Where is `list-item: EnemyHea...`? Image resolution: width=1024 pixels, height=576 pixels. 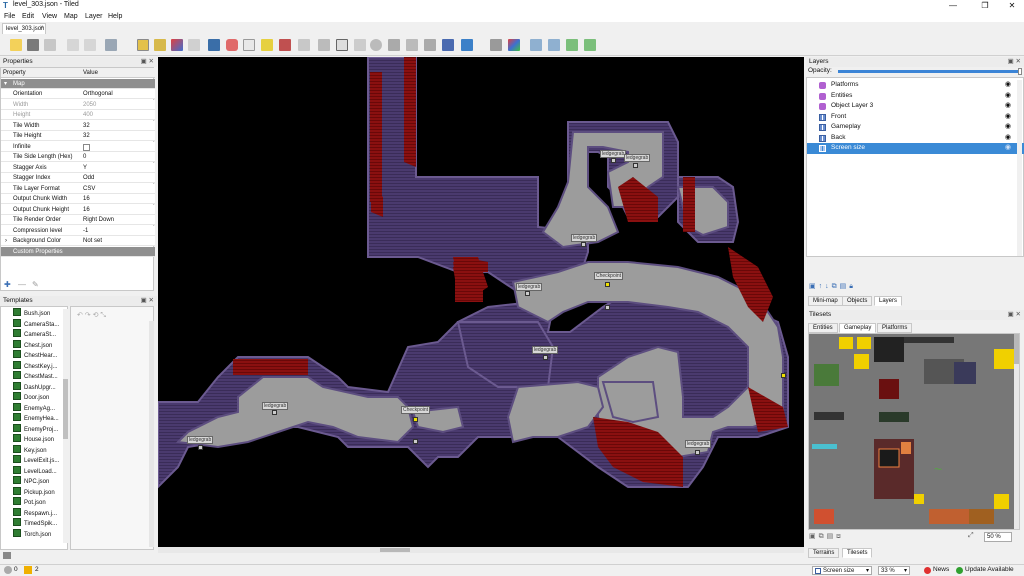
list-item: EnemyHea... is located at coordinates (36, 418).